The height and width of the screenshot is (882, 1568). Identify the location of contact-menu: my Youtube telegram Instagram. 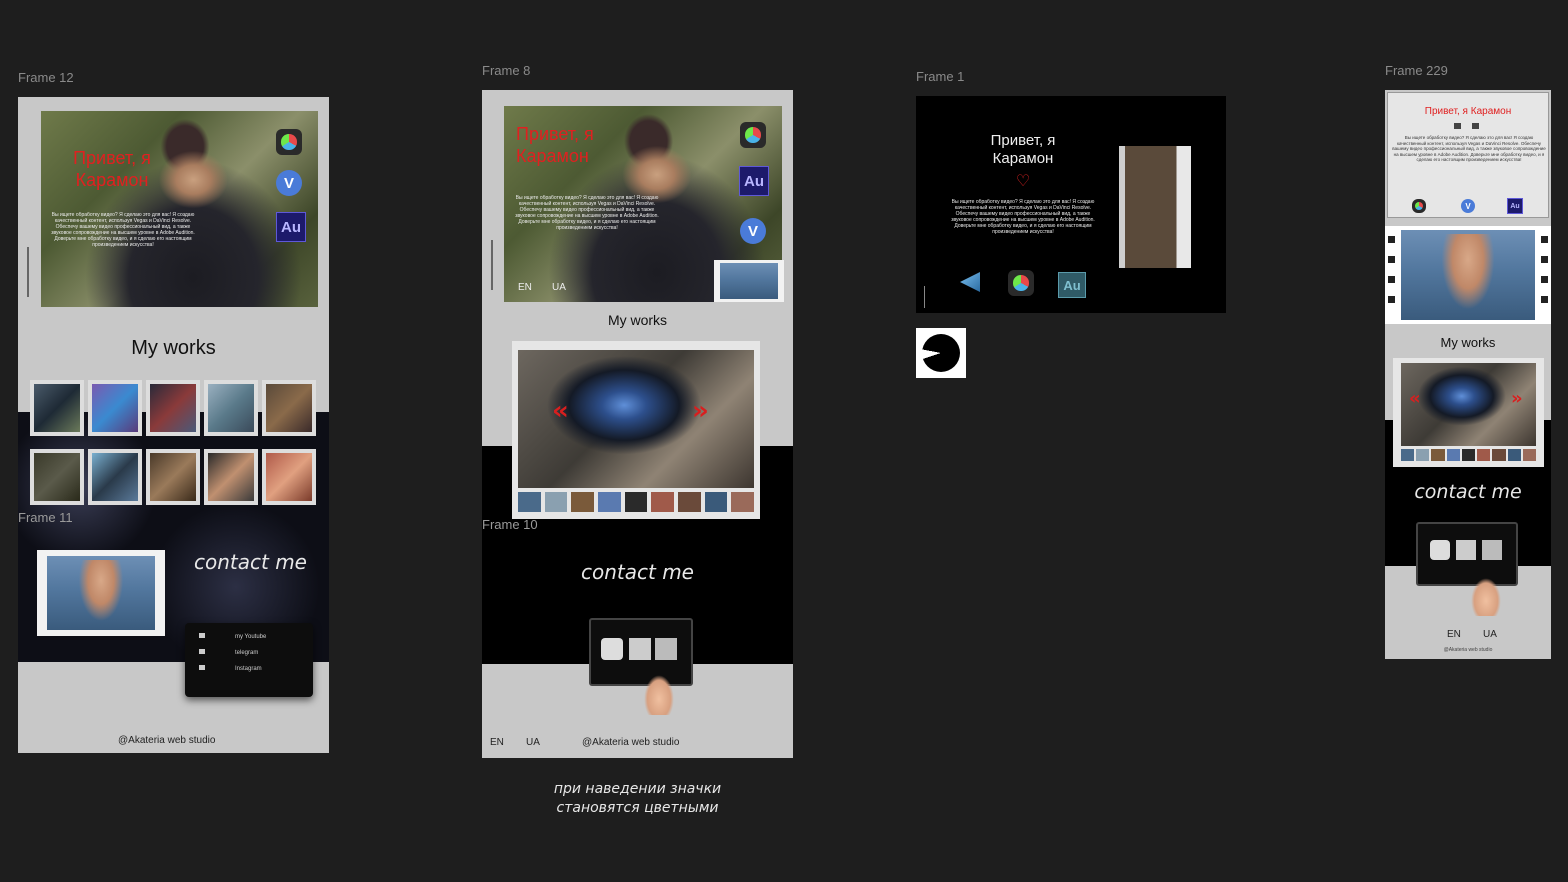
(249, 660).